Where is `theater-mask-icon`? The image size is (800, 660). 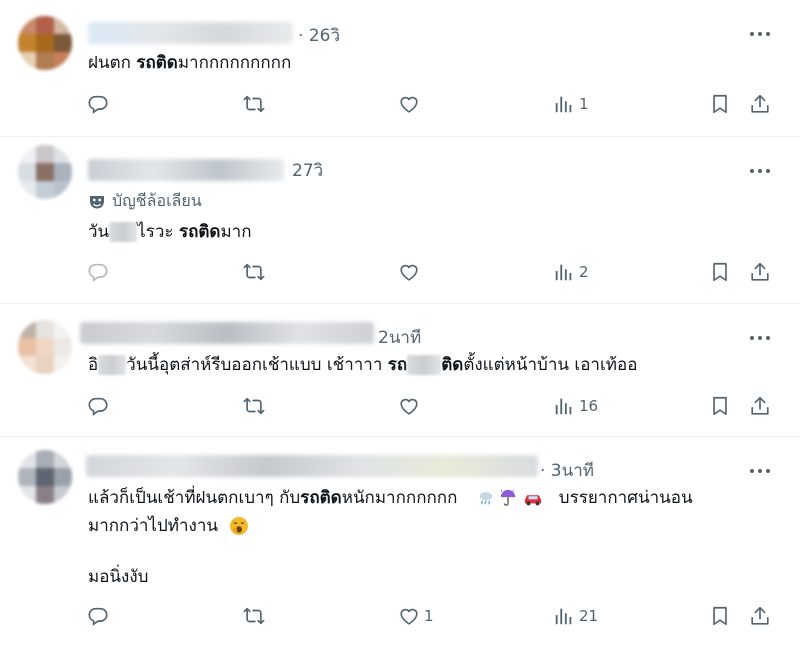
theater-mask-icon is located at coordinates (97, 201).